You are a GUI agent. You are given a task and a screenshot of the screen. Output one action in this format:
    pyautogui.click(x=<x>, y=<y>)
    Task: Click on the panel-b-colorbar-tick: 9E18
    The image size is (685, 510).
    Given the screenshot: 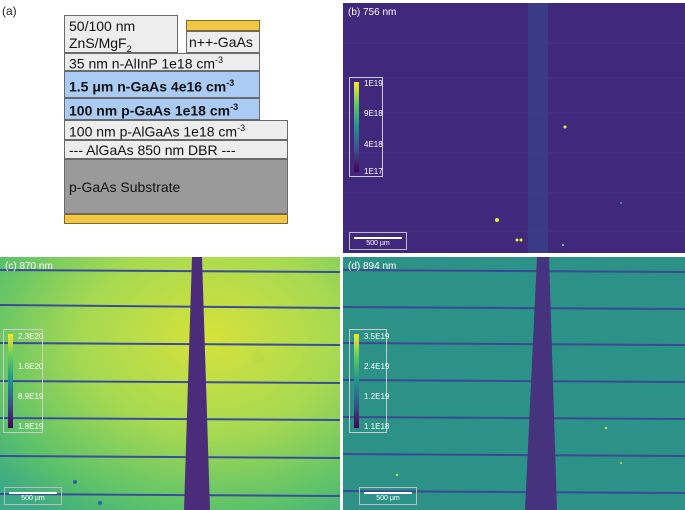 What is the action you would take?
    pyautogui.click(x=373, y=113)
    